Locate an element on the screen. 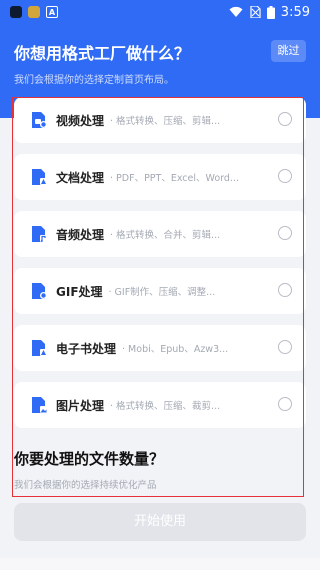 This screenshot has width=320, height=570. ebook-file-icon is located at coordinates (39, 348).